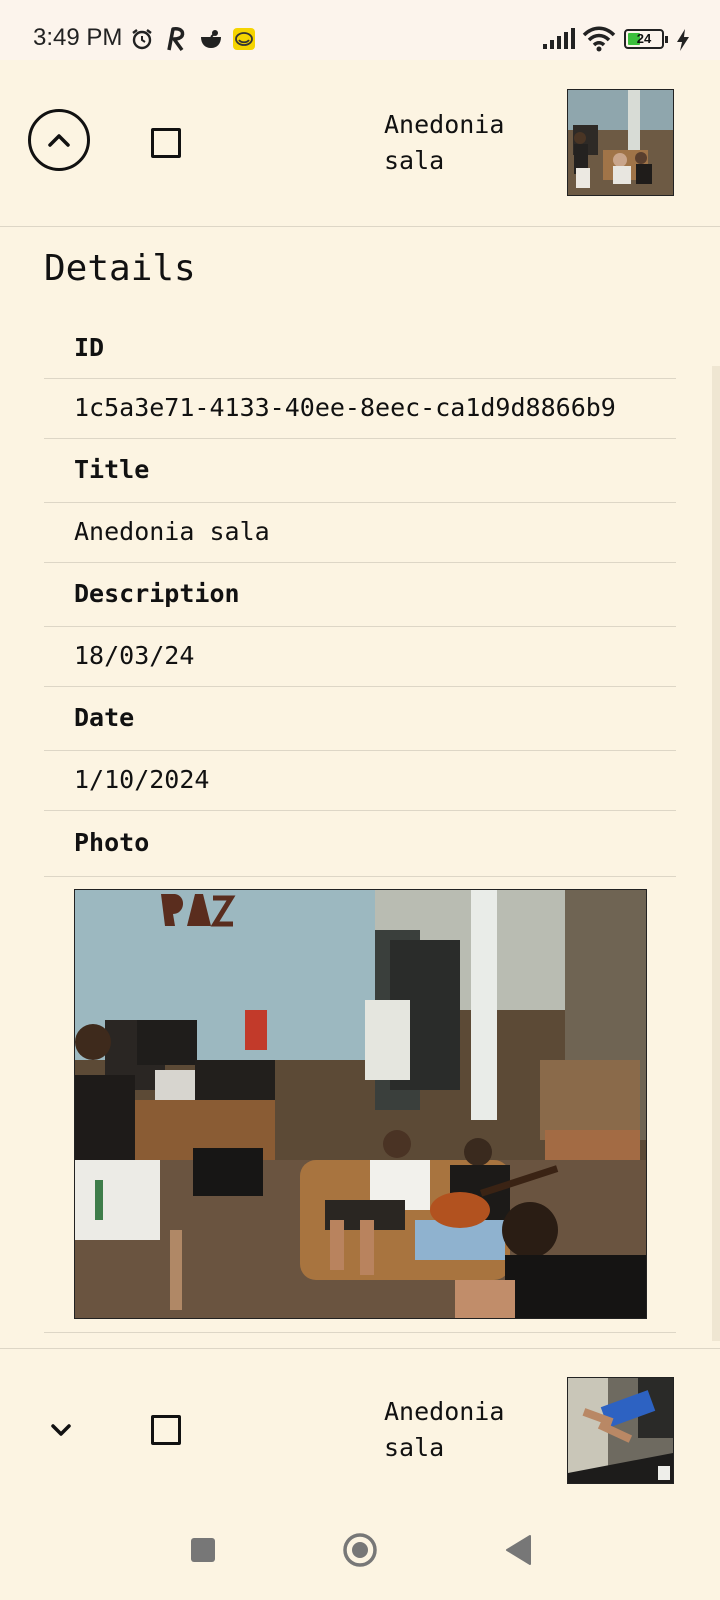  Describe the element at coordinates (61, 1430) in the screenshot. I see `chevron-down-icon` at that location.